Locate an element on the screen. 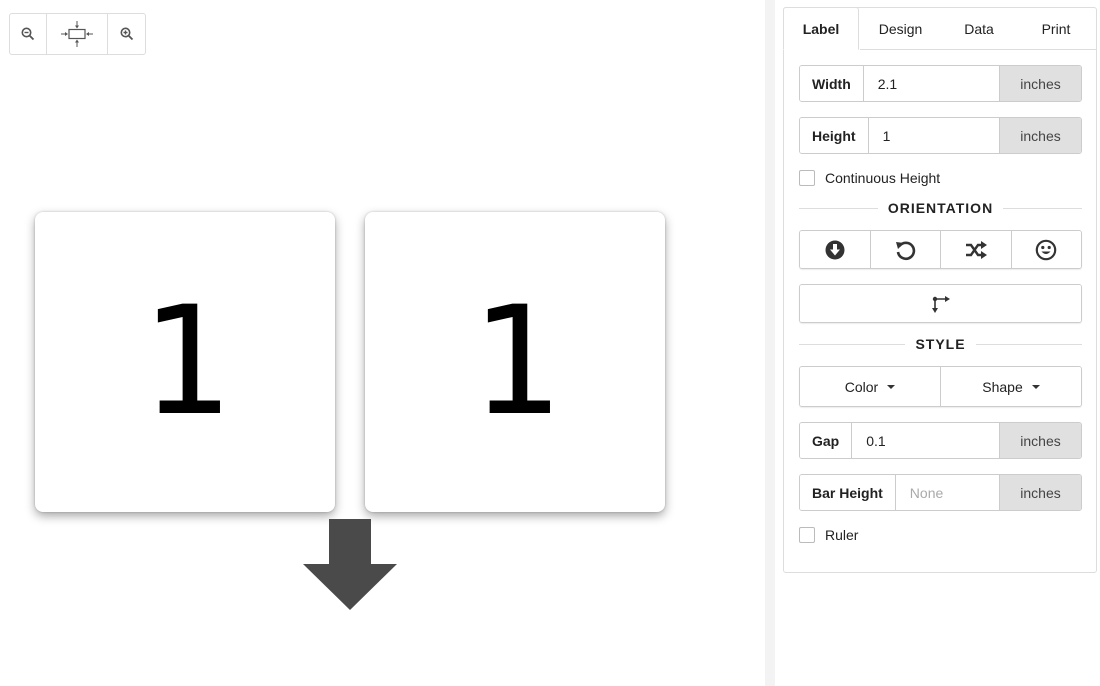 This screenshot has width=1100, height=686. color-dropdown: Color is located at coordinates (870, 386).